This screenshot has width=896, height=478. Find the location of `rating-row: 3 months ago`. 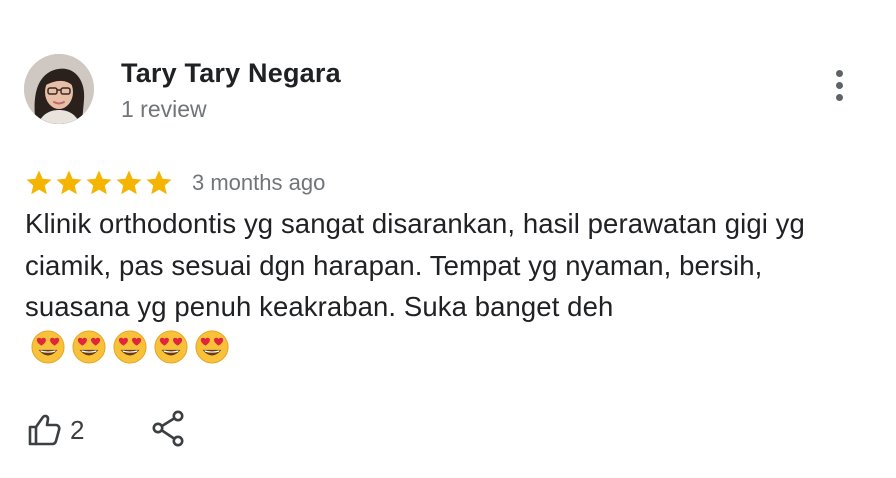

rating-row: 3 months ago is located at coordinates (174, 183).